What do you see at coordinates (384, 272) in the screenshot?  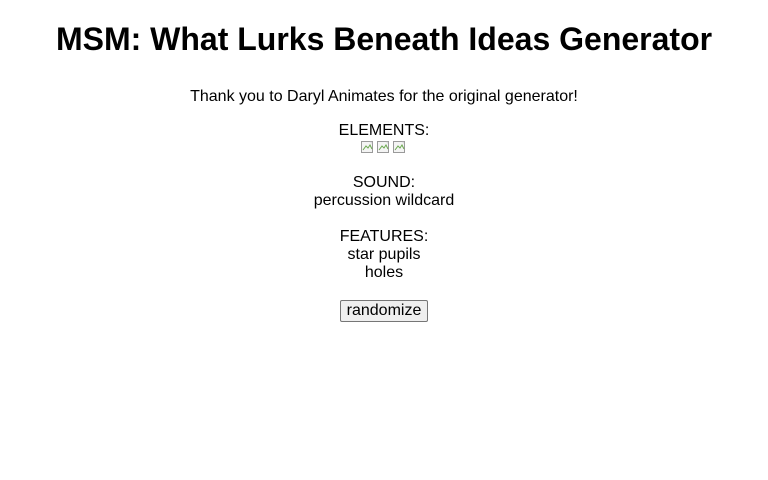 I see `feature-item: holes` at bounding box center [384, 272].